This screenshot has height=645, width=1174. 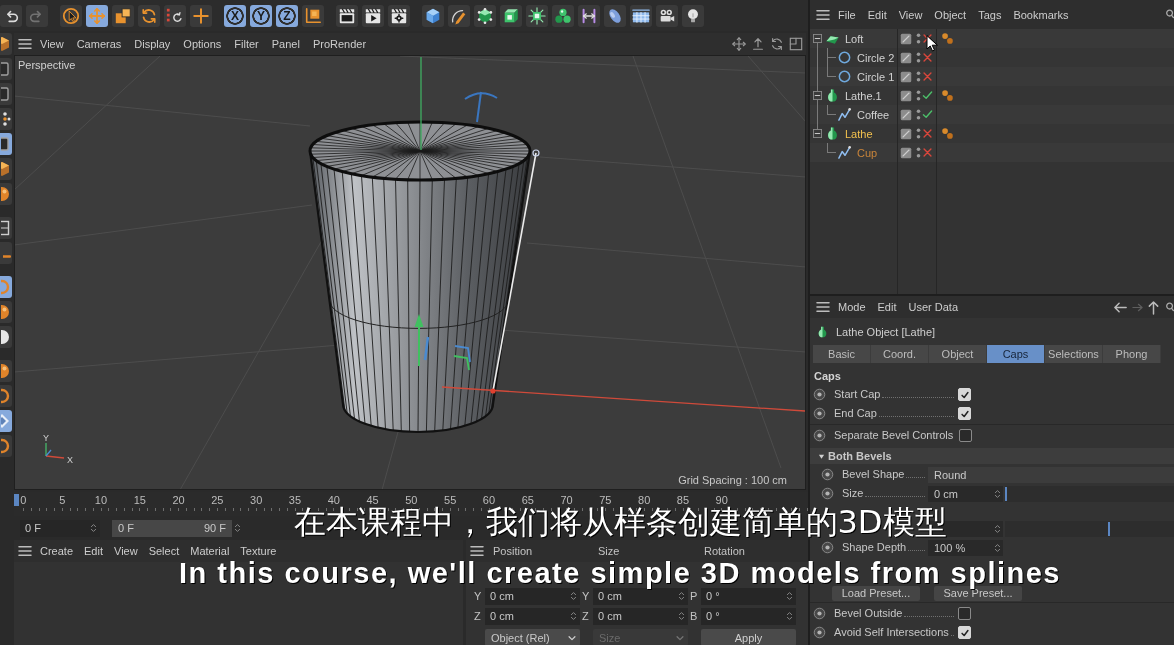 I want to click on spline-pen-button, so click(x=459, y=15).